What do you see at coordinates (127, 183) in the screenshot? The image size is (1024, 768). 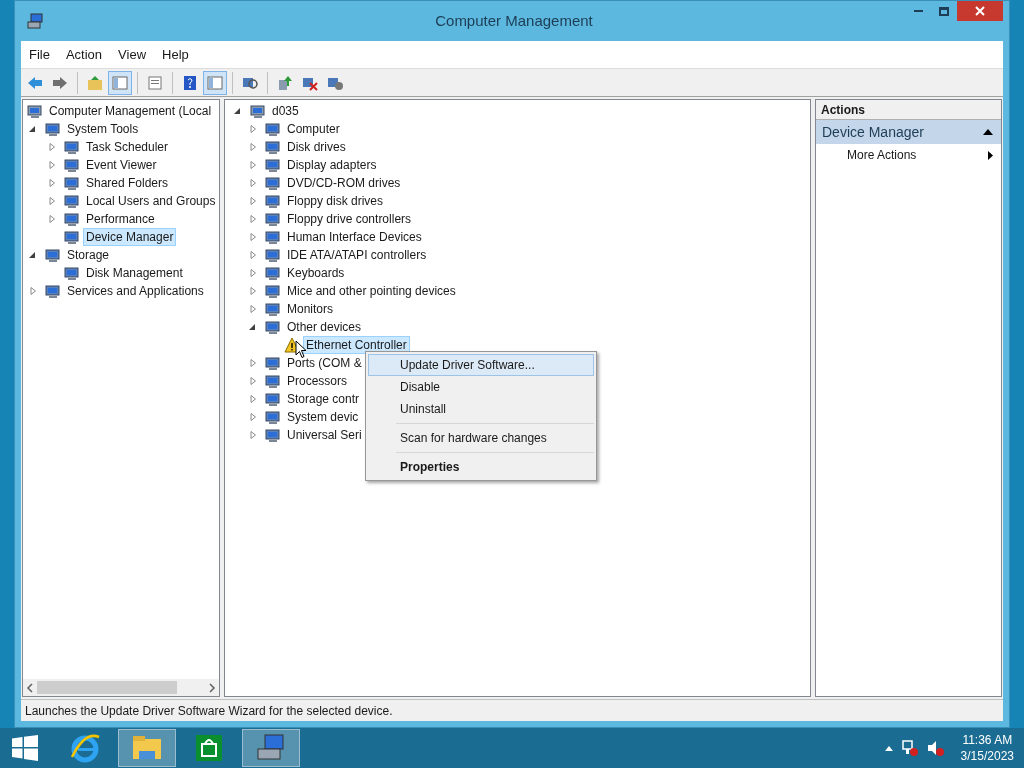 I see `tree-item: Shared Folders` at bounding box center [127, 183].